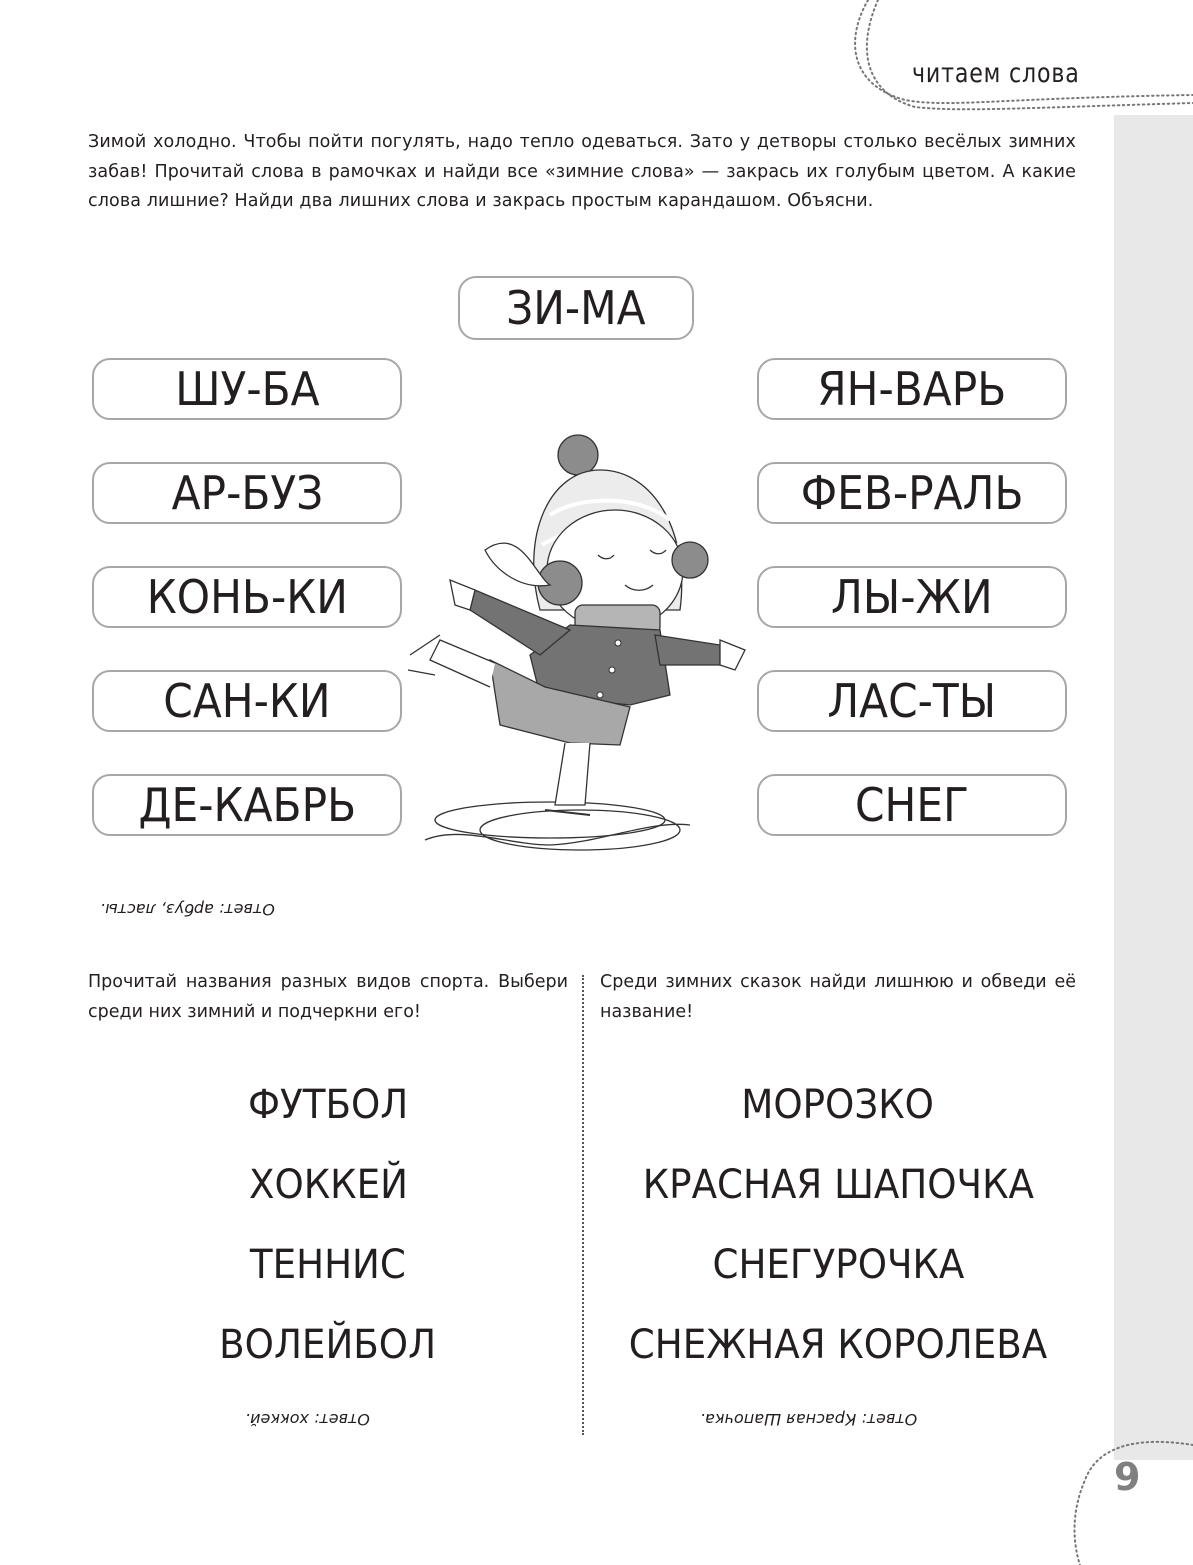 The height and width of the screenshot is (1565, 1193). What do you see at coordinates (576, 642) in the screenshot?
I see `skater-girl-illustration` at bounding box center [576, 642].